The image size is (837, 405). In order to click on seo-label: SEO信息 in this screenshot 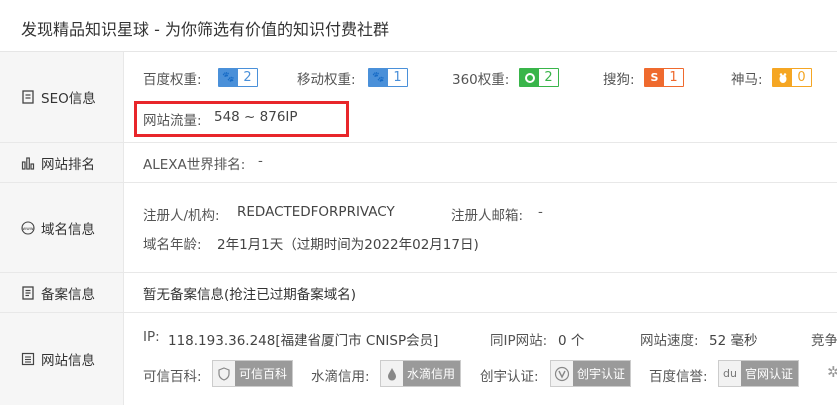, I will do `click(62, 97)`.